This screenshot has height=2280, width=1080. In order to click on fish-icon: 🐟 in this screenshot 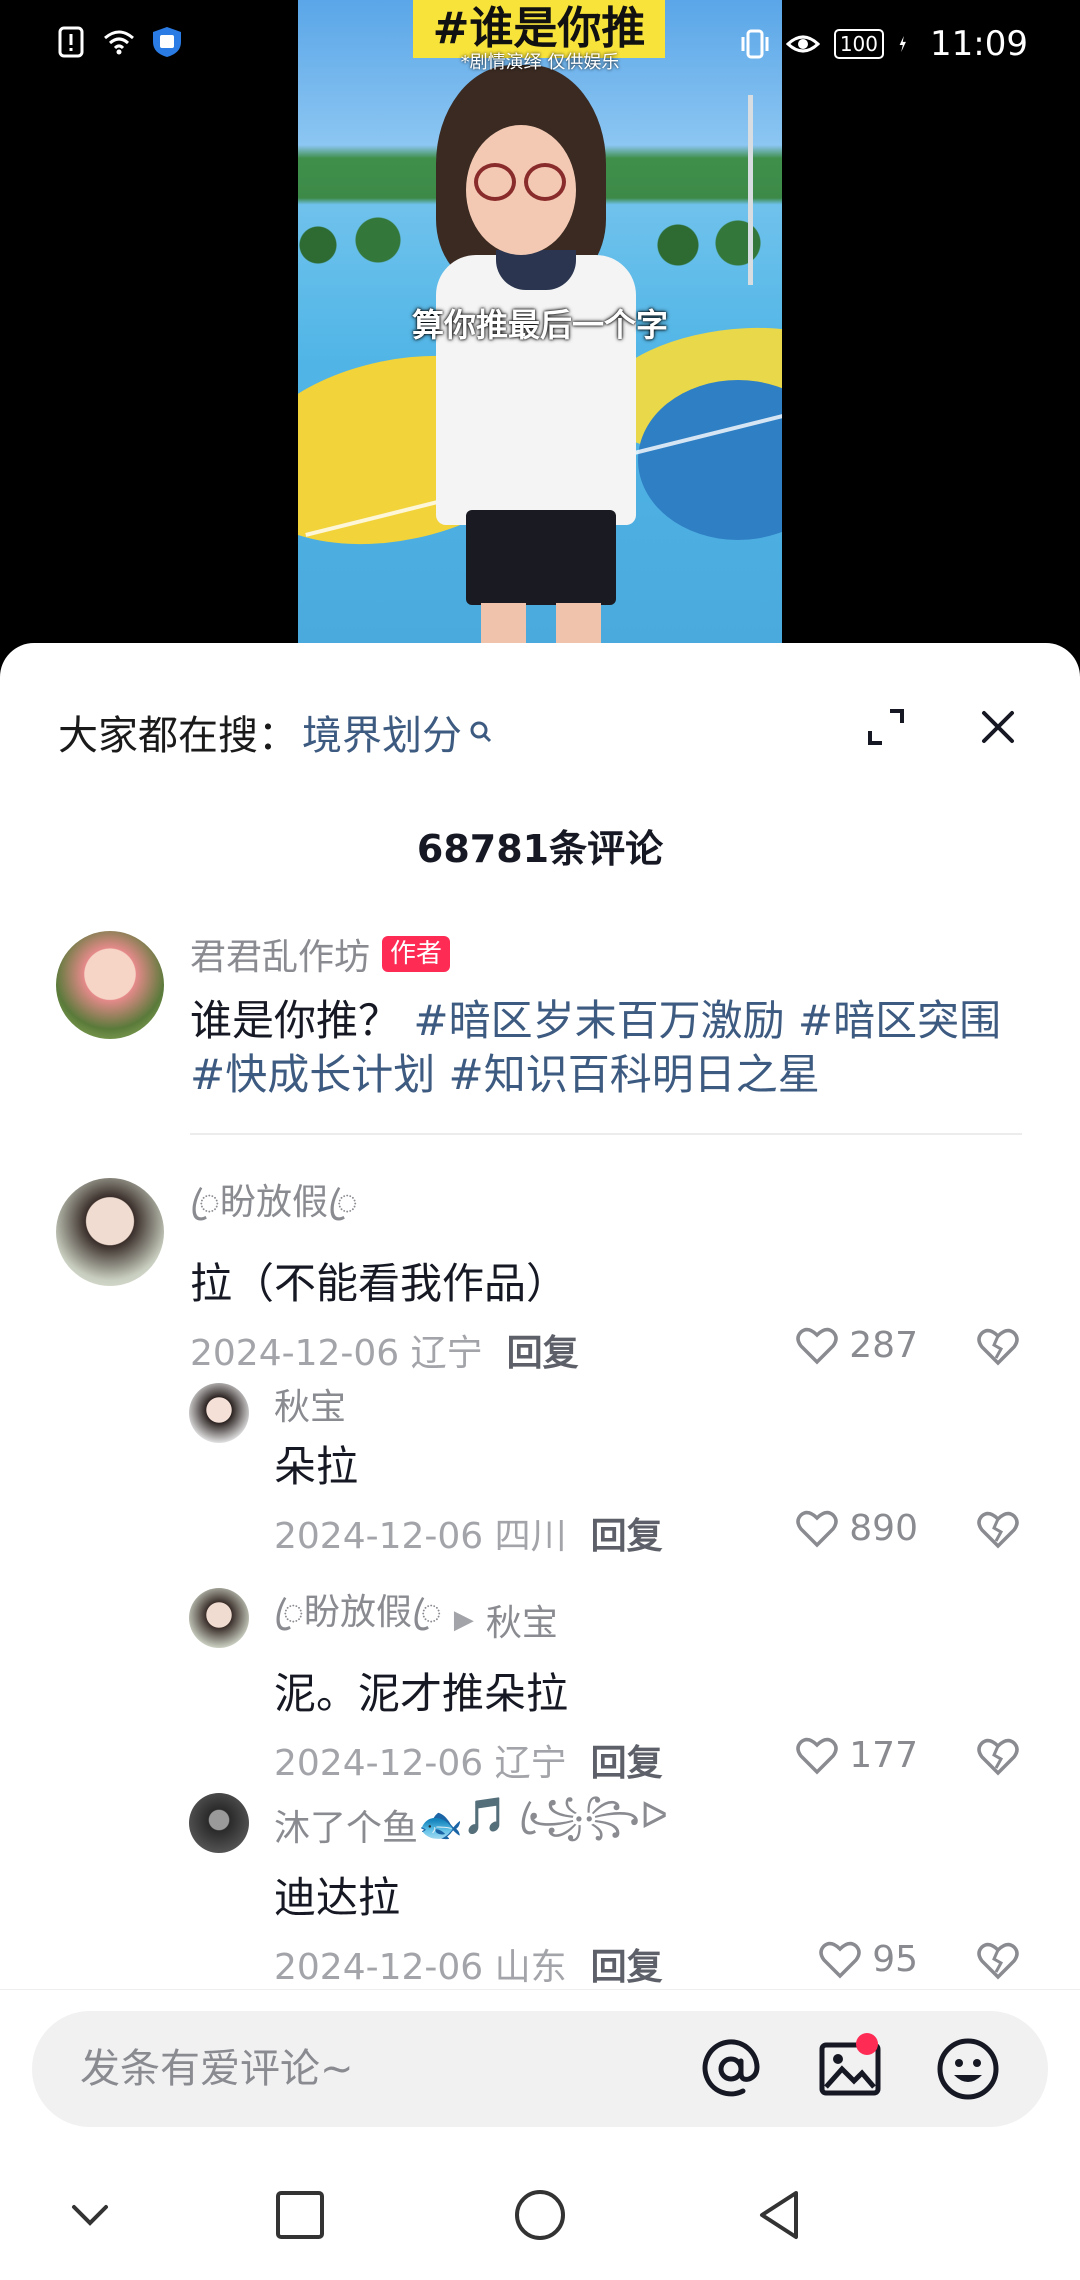, I will do `click(440, 1825)`.